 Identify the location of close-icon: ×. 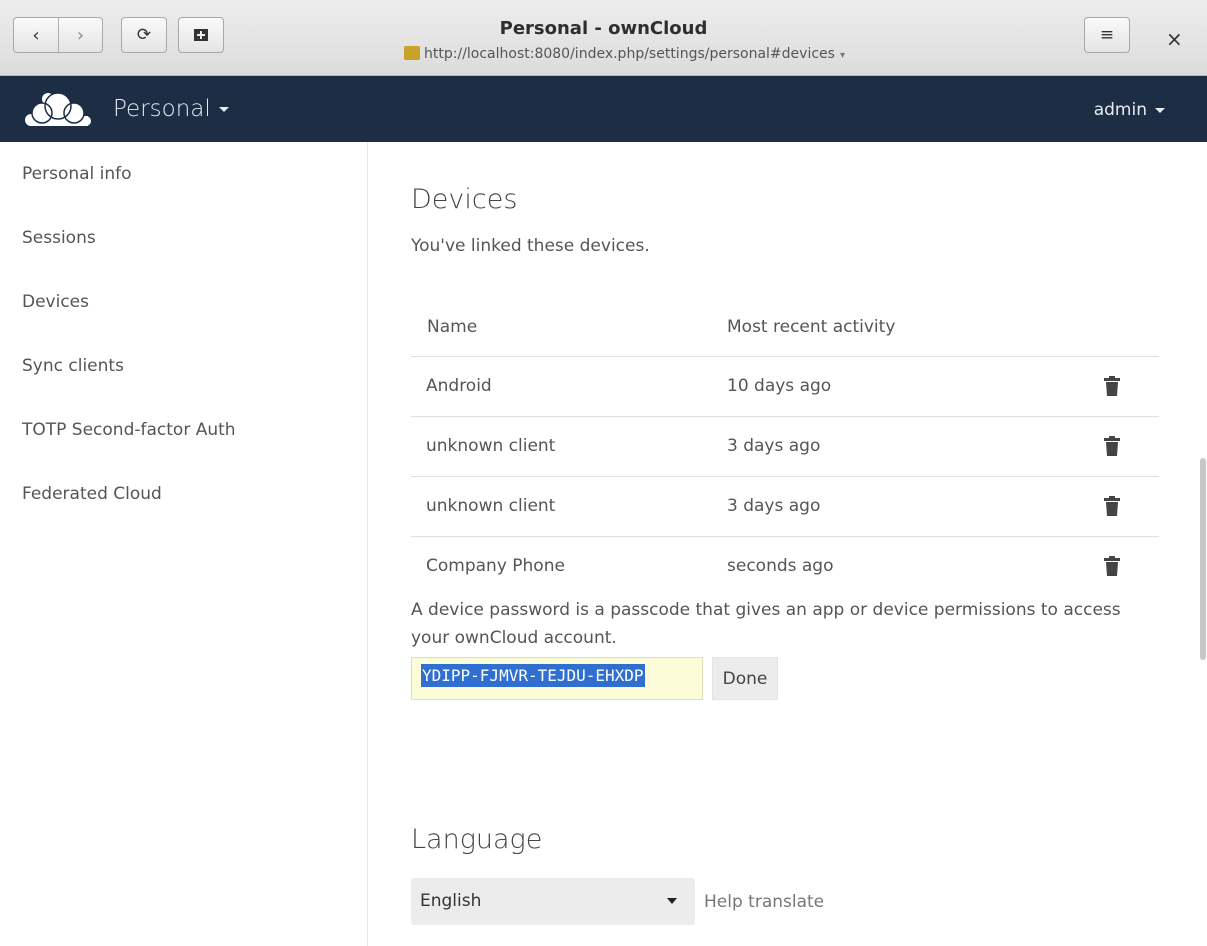
(1174, 39).